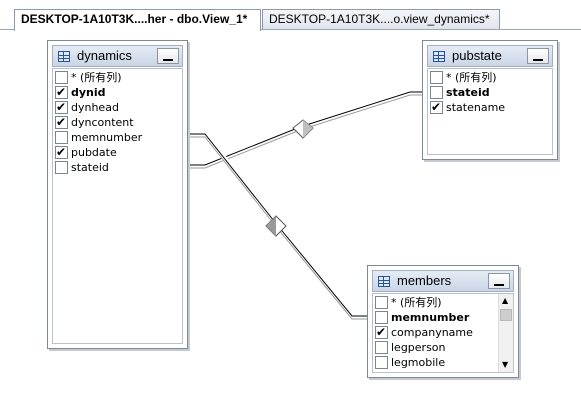 This screenshot has height=410, width=581. I want to click on column-row: dynhead, so click(115, 107).